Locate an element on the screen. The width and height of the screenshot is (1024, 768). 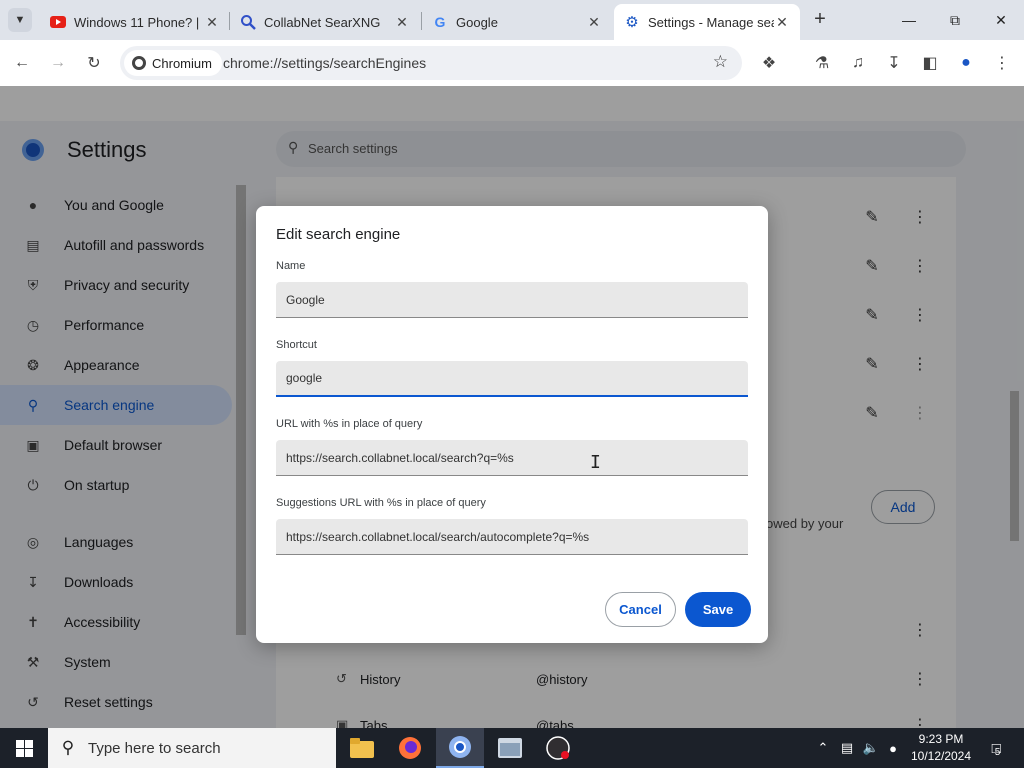
google-icon: G is located at coordinates (440, 22).